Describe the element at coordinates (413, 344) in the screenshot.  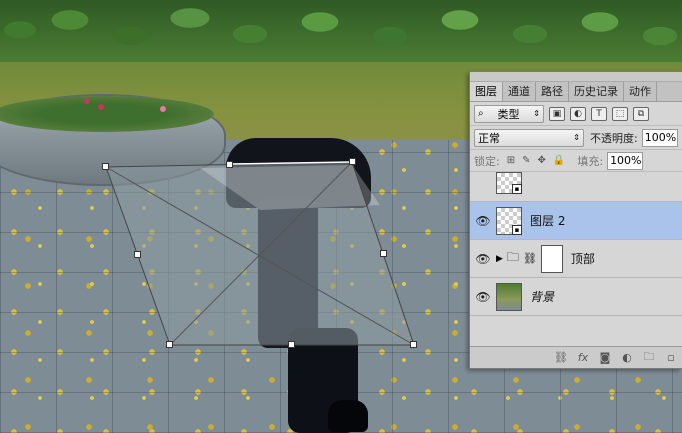
I see `transform-handle-bottom-right` at that location.